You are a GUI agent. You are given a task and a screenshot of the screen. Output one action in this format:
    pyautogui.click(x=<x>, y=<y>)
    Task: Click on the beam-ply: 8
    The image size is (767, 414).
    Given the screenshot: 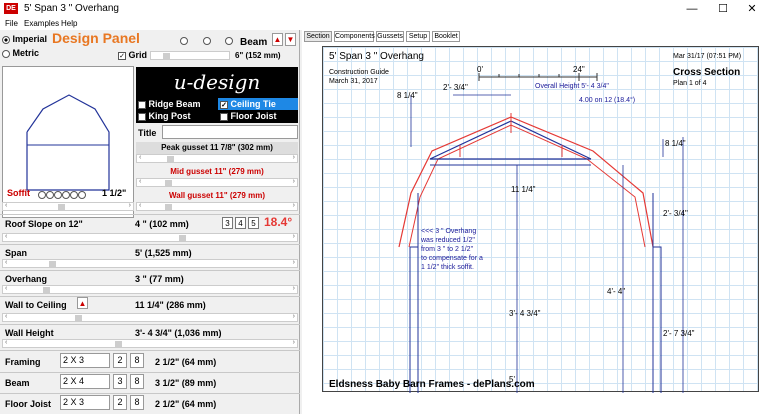 What is the action you would take?
    pyautogui.click(x=137, y=381)
    